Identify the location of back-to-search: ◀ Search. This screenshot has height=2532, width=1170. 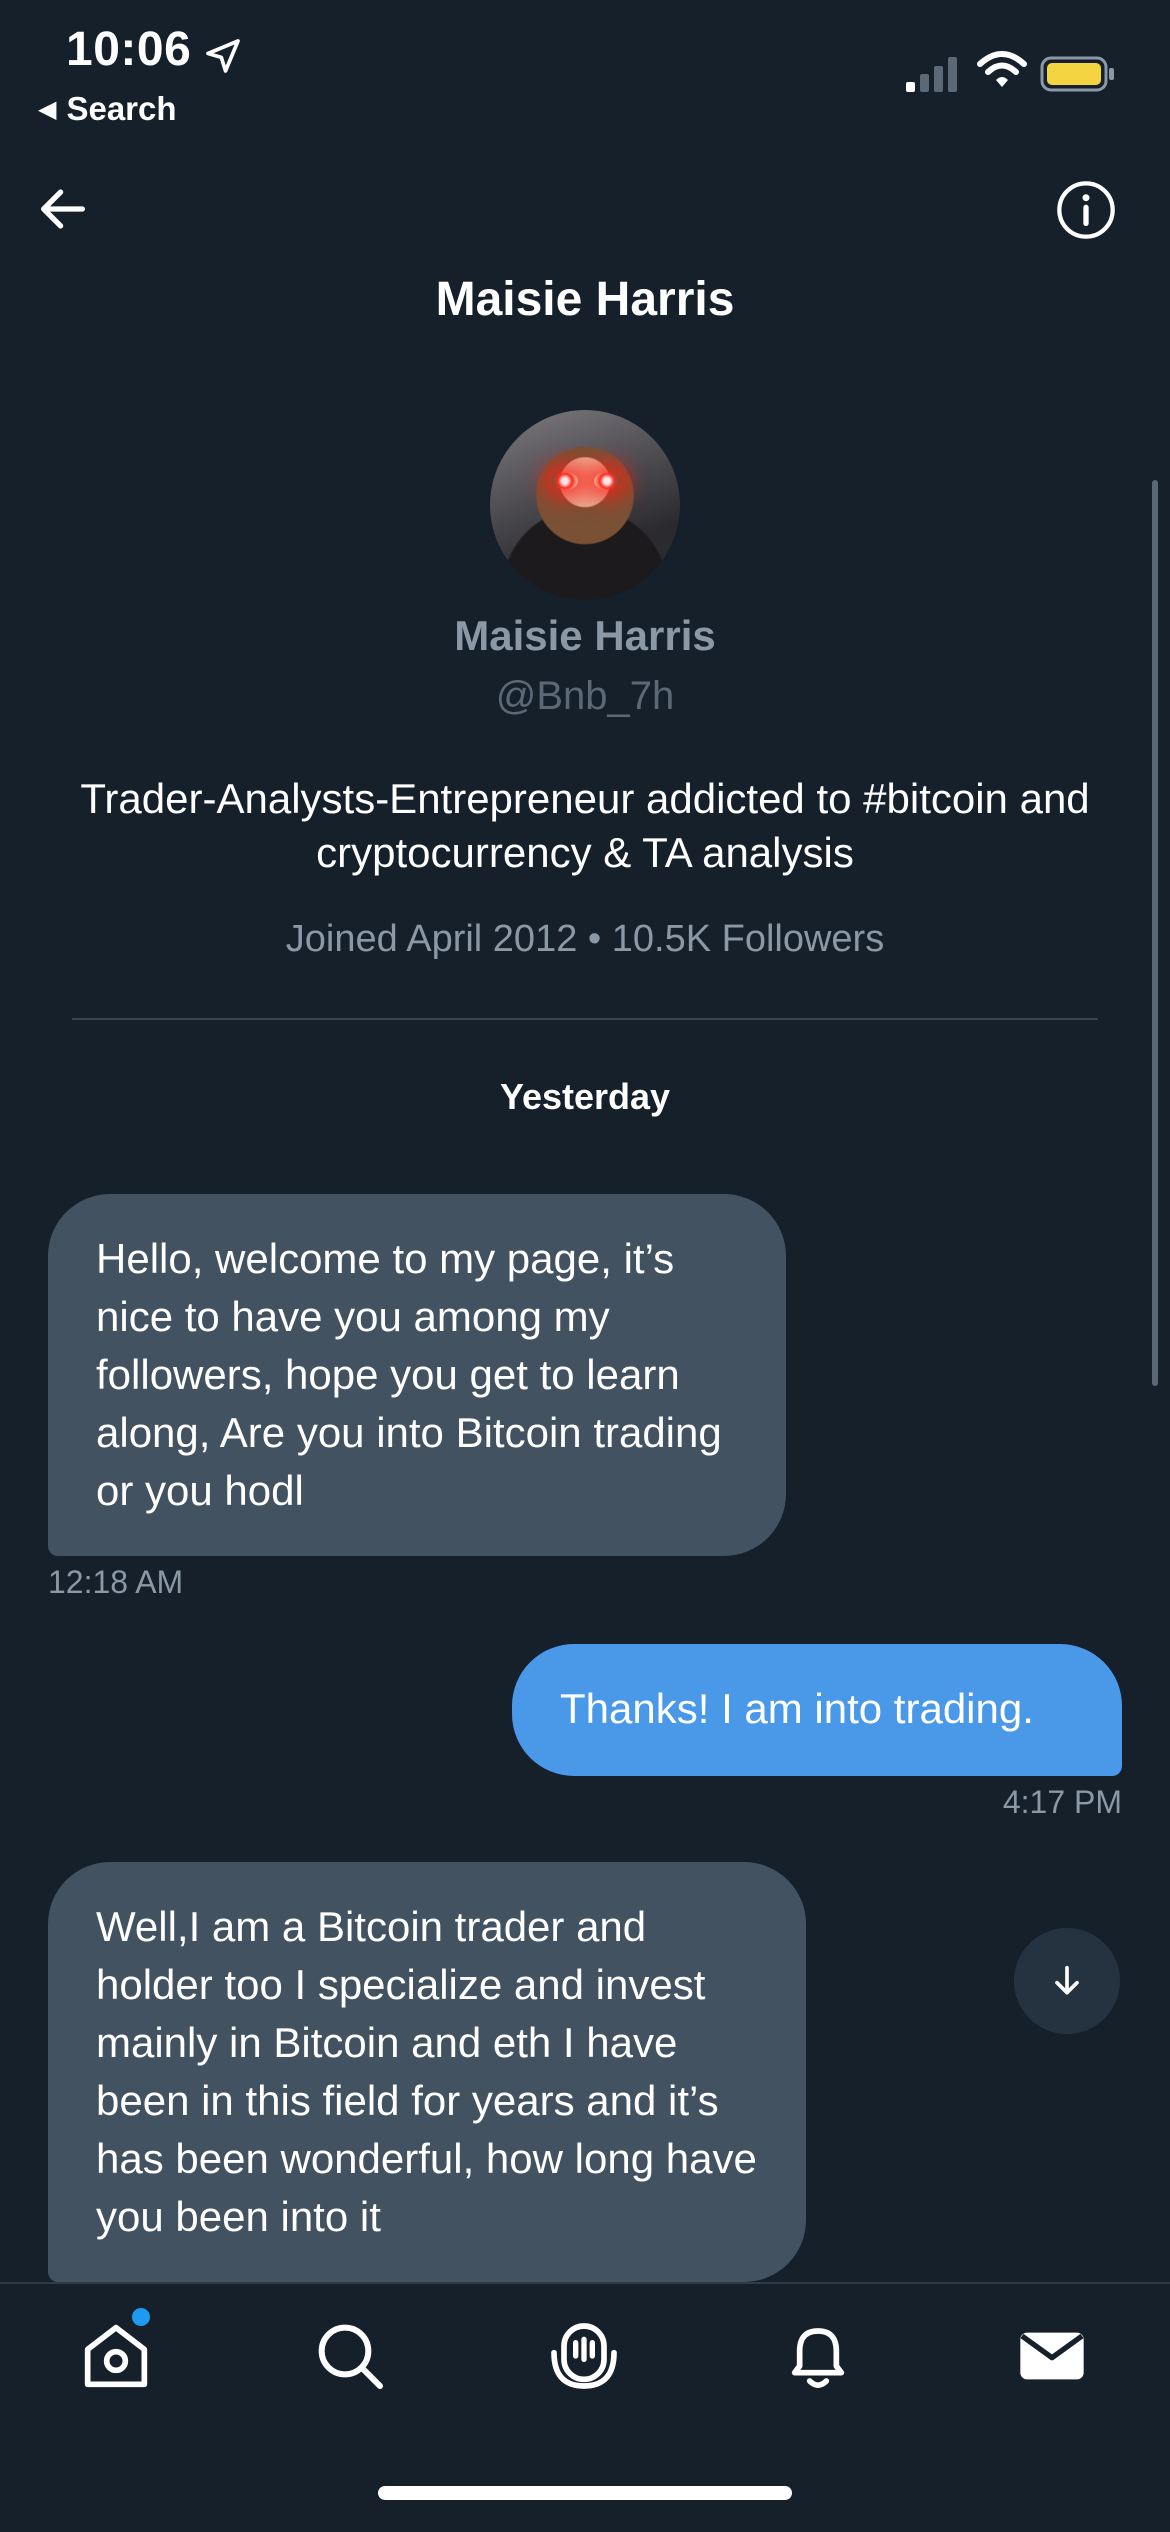
(107, 109).